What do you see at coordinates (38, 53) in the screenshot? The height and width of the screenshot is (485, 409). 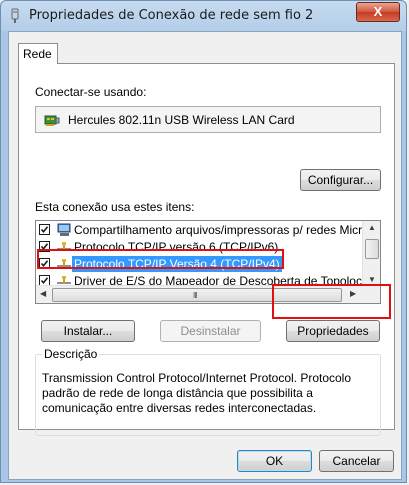 I see `tab-rede: Rede` at bounding box center [38, 53].